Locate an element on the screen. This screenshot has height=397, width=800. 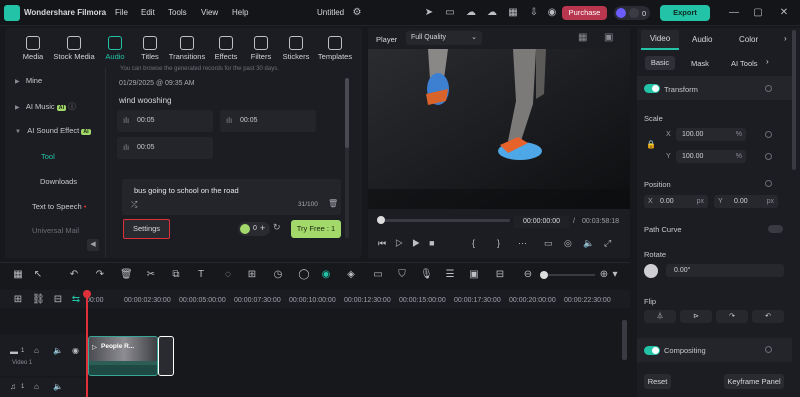
folder-icon: ⌂ is located at coordinates (36, 350).